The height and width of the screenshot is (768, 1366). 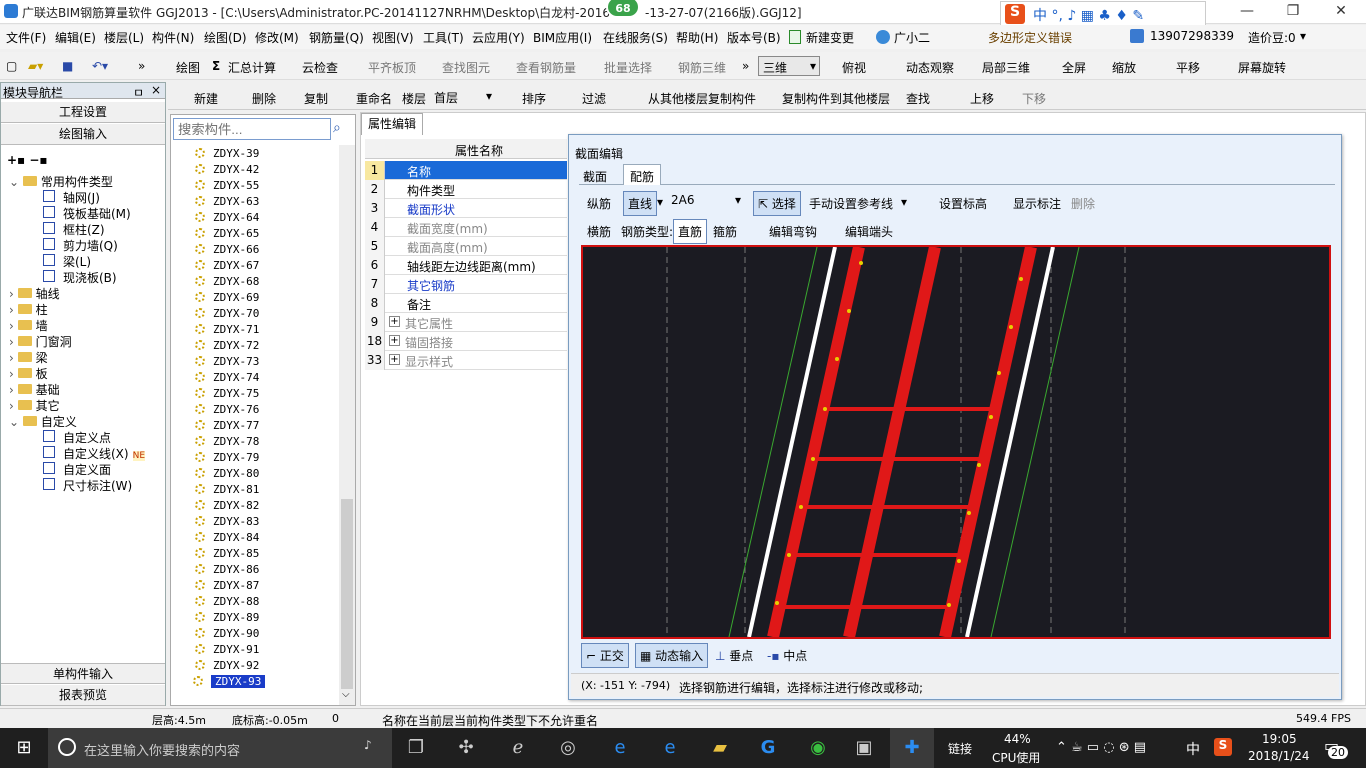 I want to click on rename-button: 重命名, so click(x=374, y=98).